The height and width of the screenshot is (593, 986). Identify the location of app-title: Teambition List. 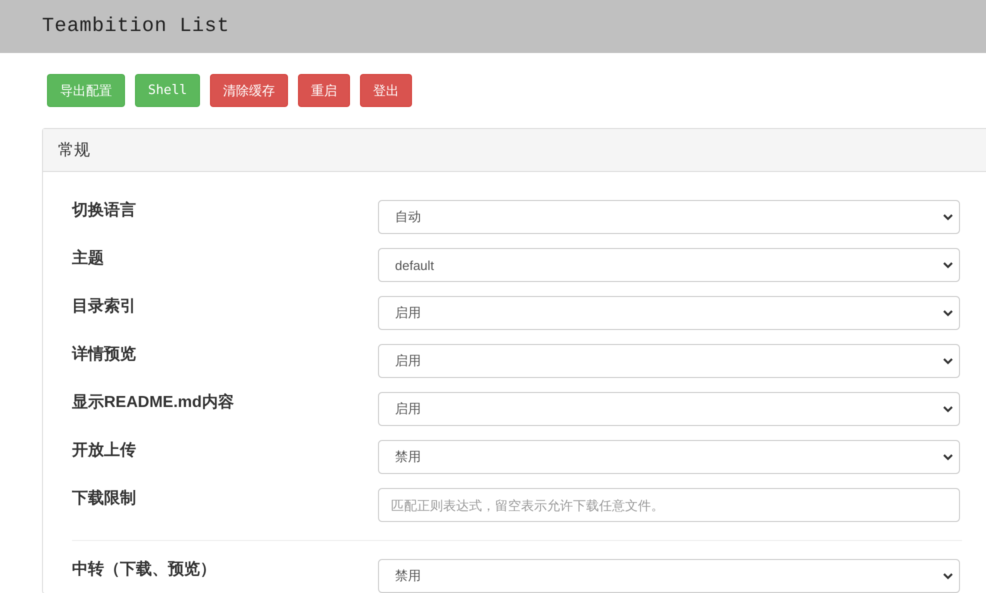
(136, 26).